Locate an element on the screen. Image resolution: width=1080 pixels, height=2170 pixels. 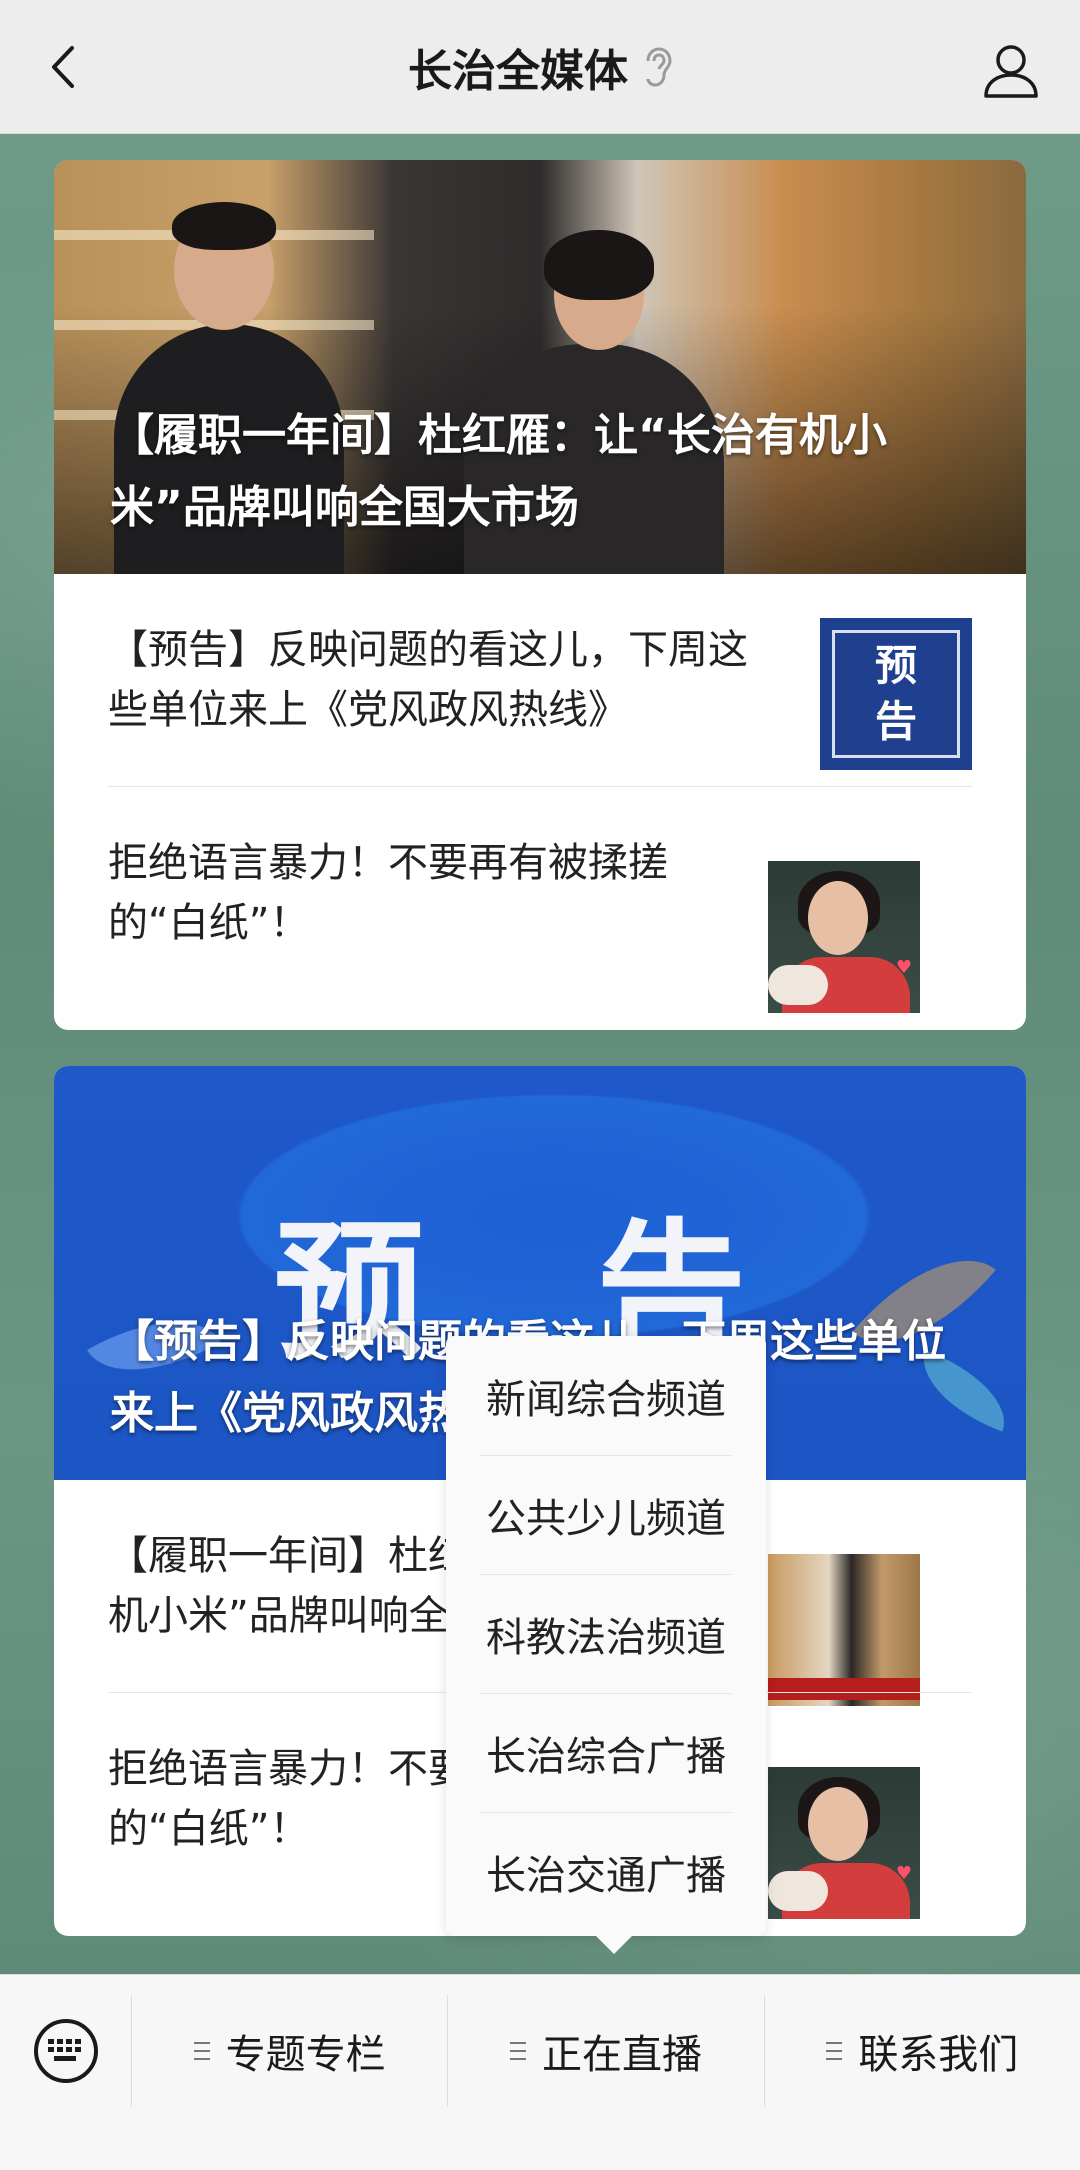
list-item: 【预告】反映问题的看这儿，下周这些单位来上《党风政风热线》 预 告 is located at coordinates (540, 680).